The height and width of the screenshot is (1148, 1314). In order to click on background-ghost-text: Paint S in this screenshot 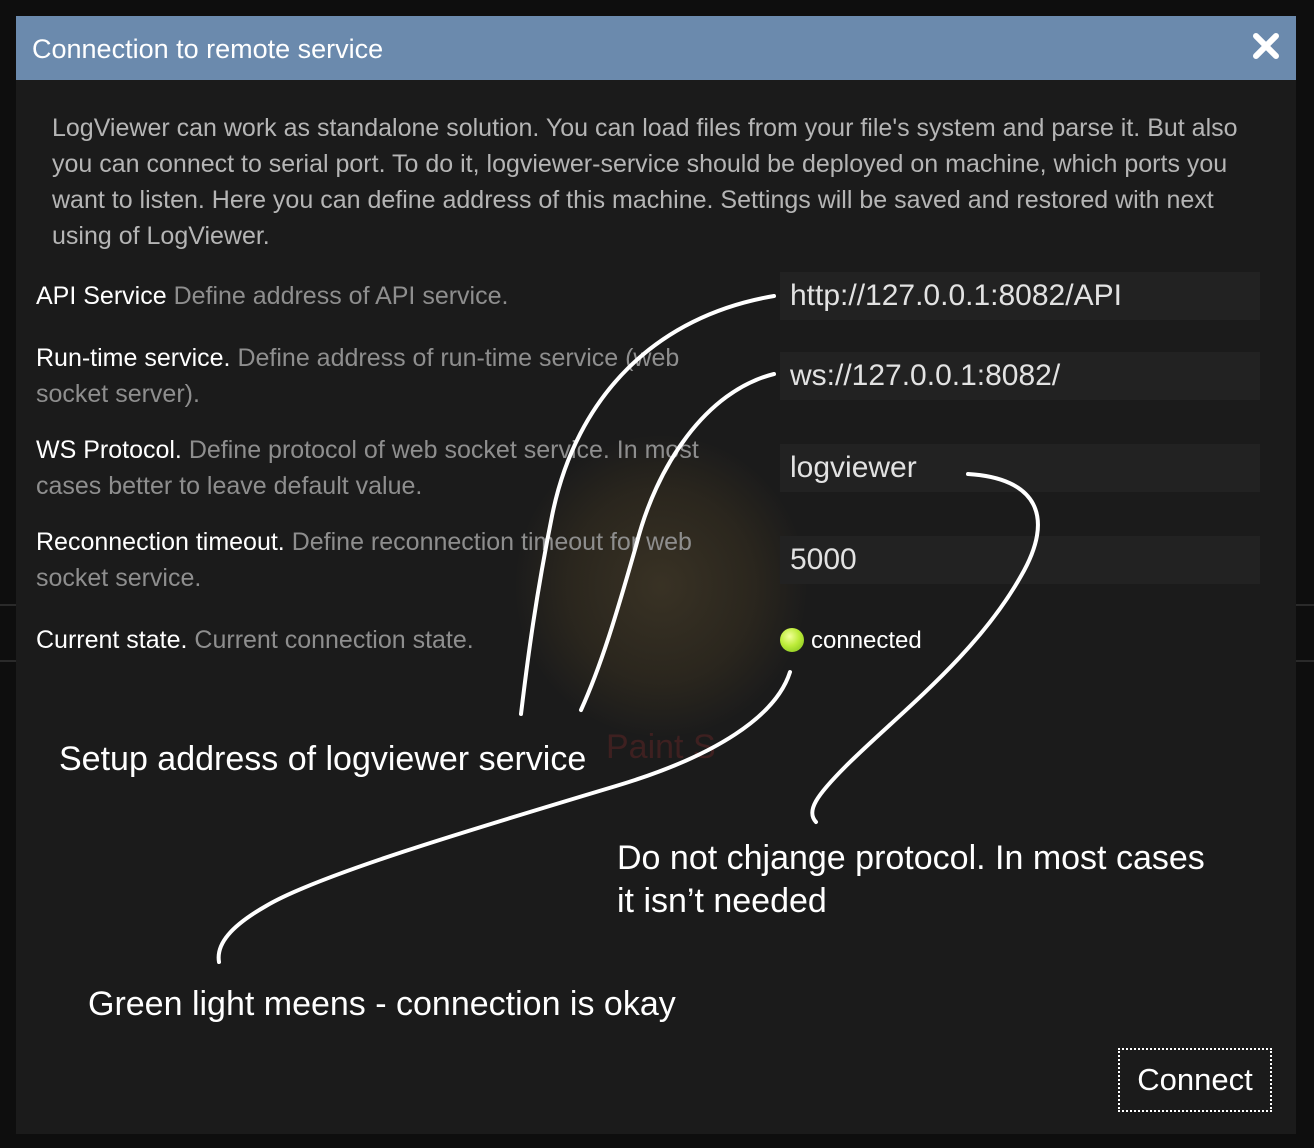, I will do `click(661, 747)`.